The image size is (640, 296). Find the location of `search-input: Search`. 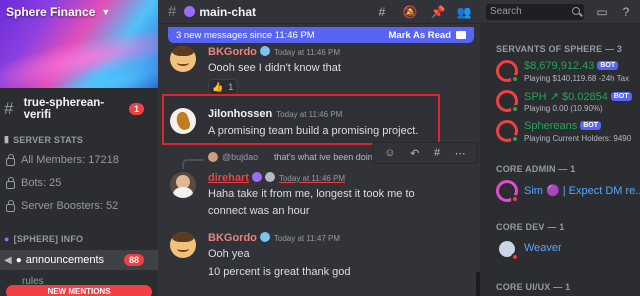

search-input: Search is located at coordinates (535, 12).